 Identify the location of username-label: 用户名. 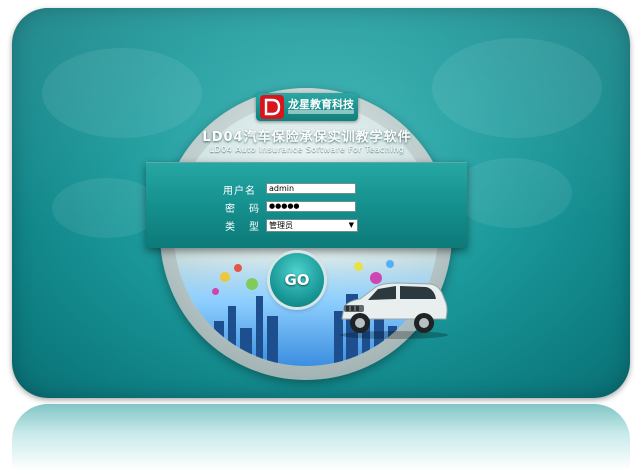
(239, 191).